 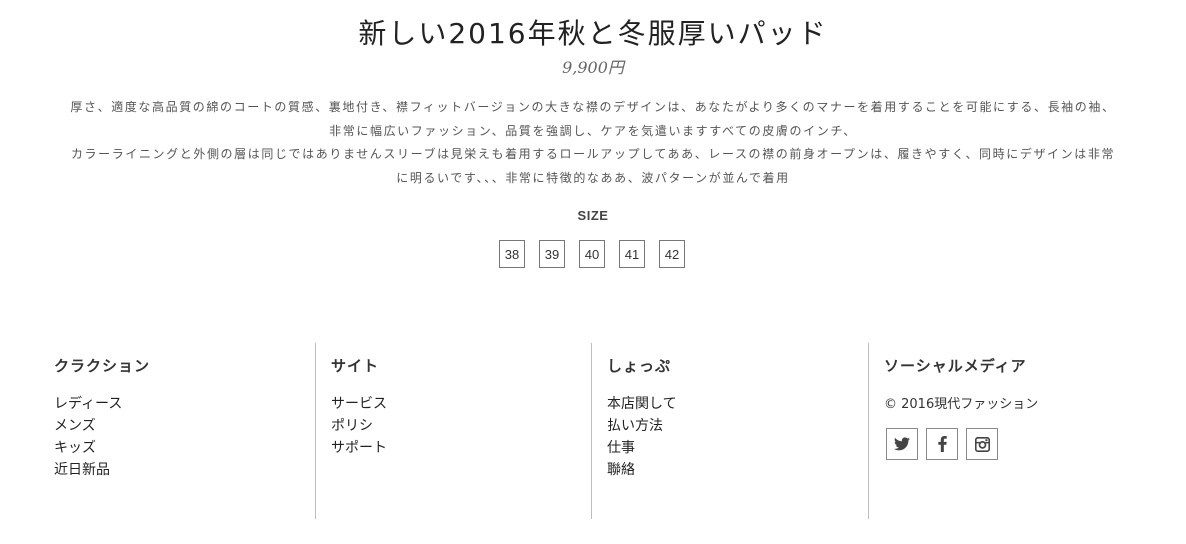 I want to click on instagram-icon, so click(x=982, y=444).